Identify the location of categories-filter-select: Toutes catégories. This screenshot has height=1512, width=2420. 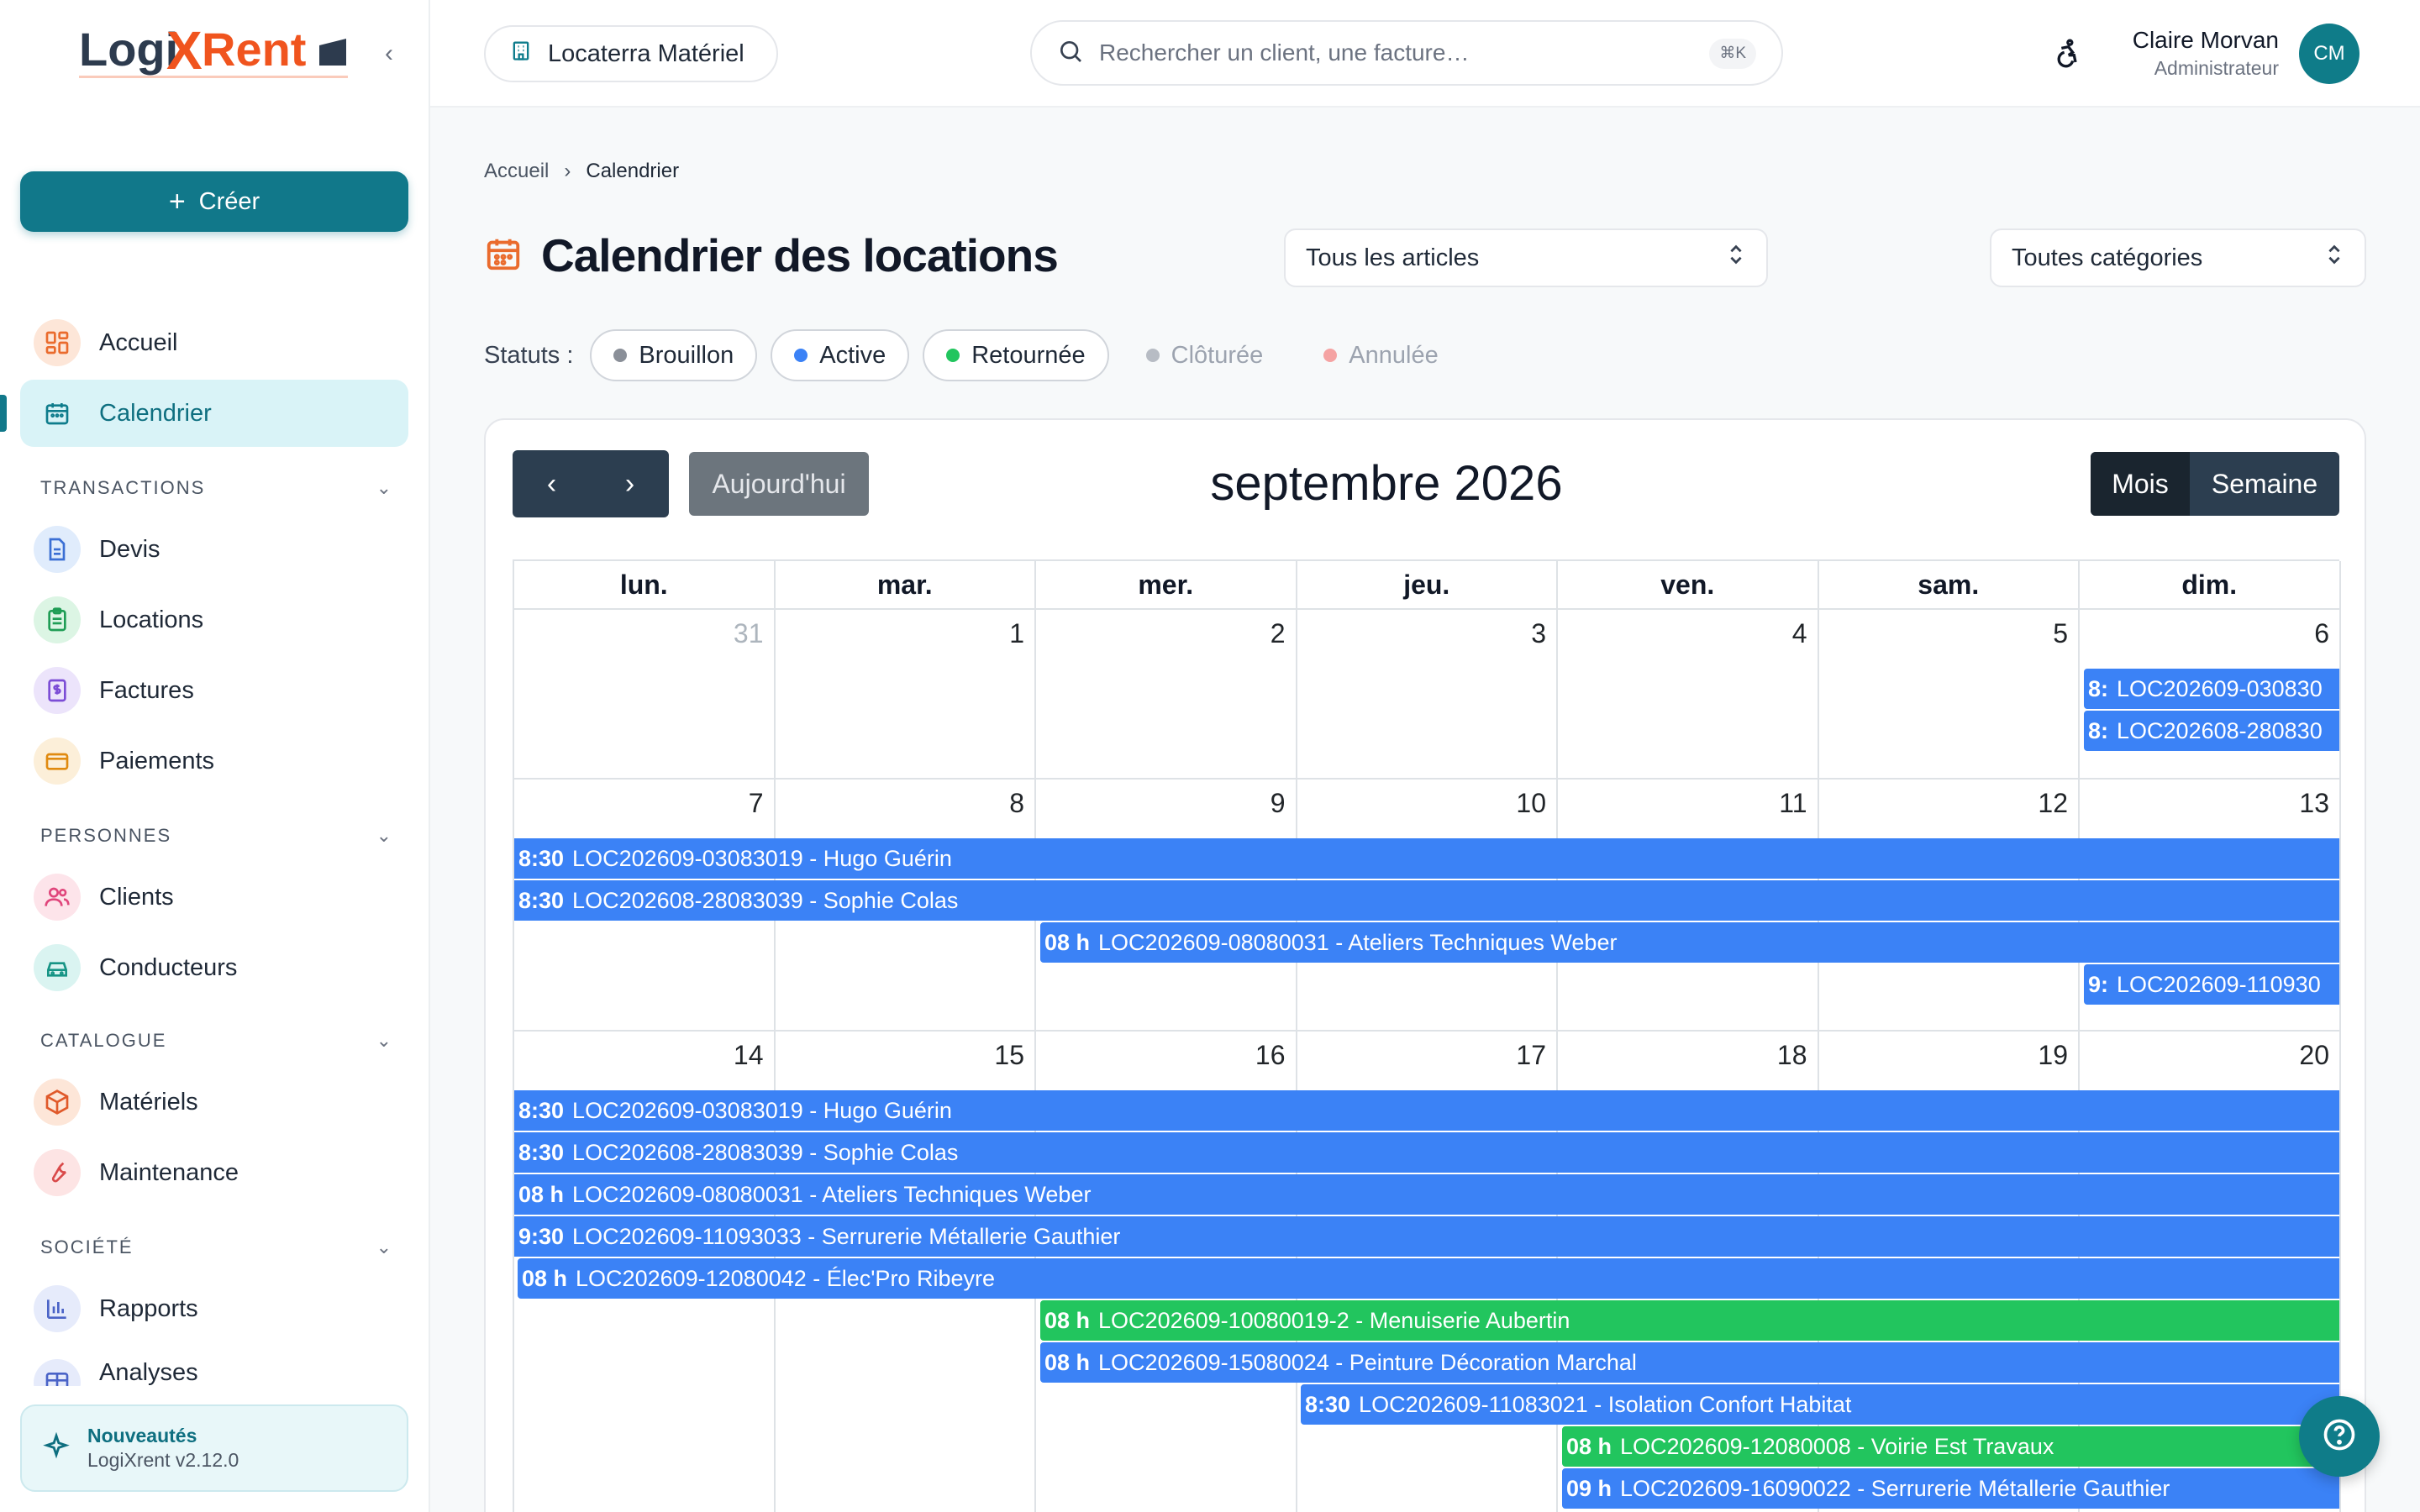
(2178, 257).